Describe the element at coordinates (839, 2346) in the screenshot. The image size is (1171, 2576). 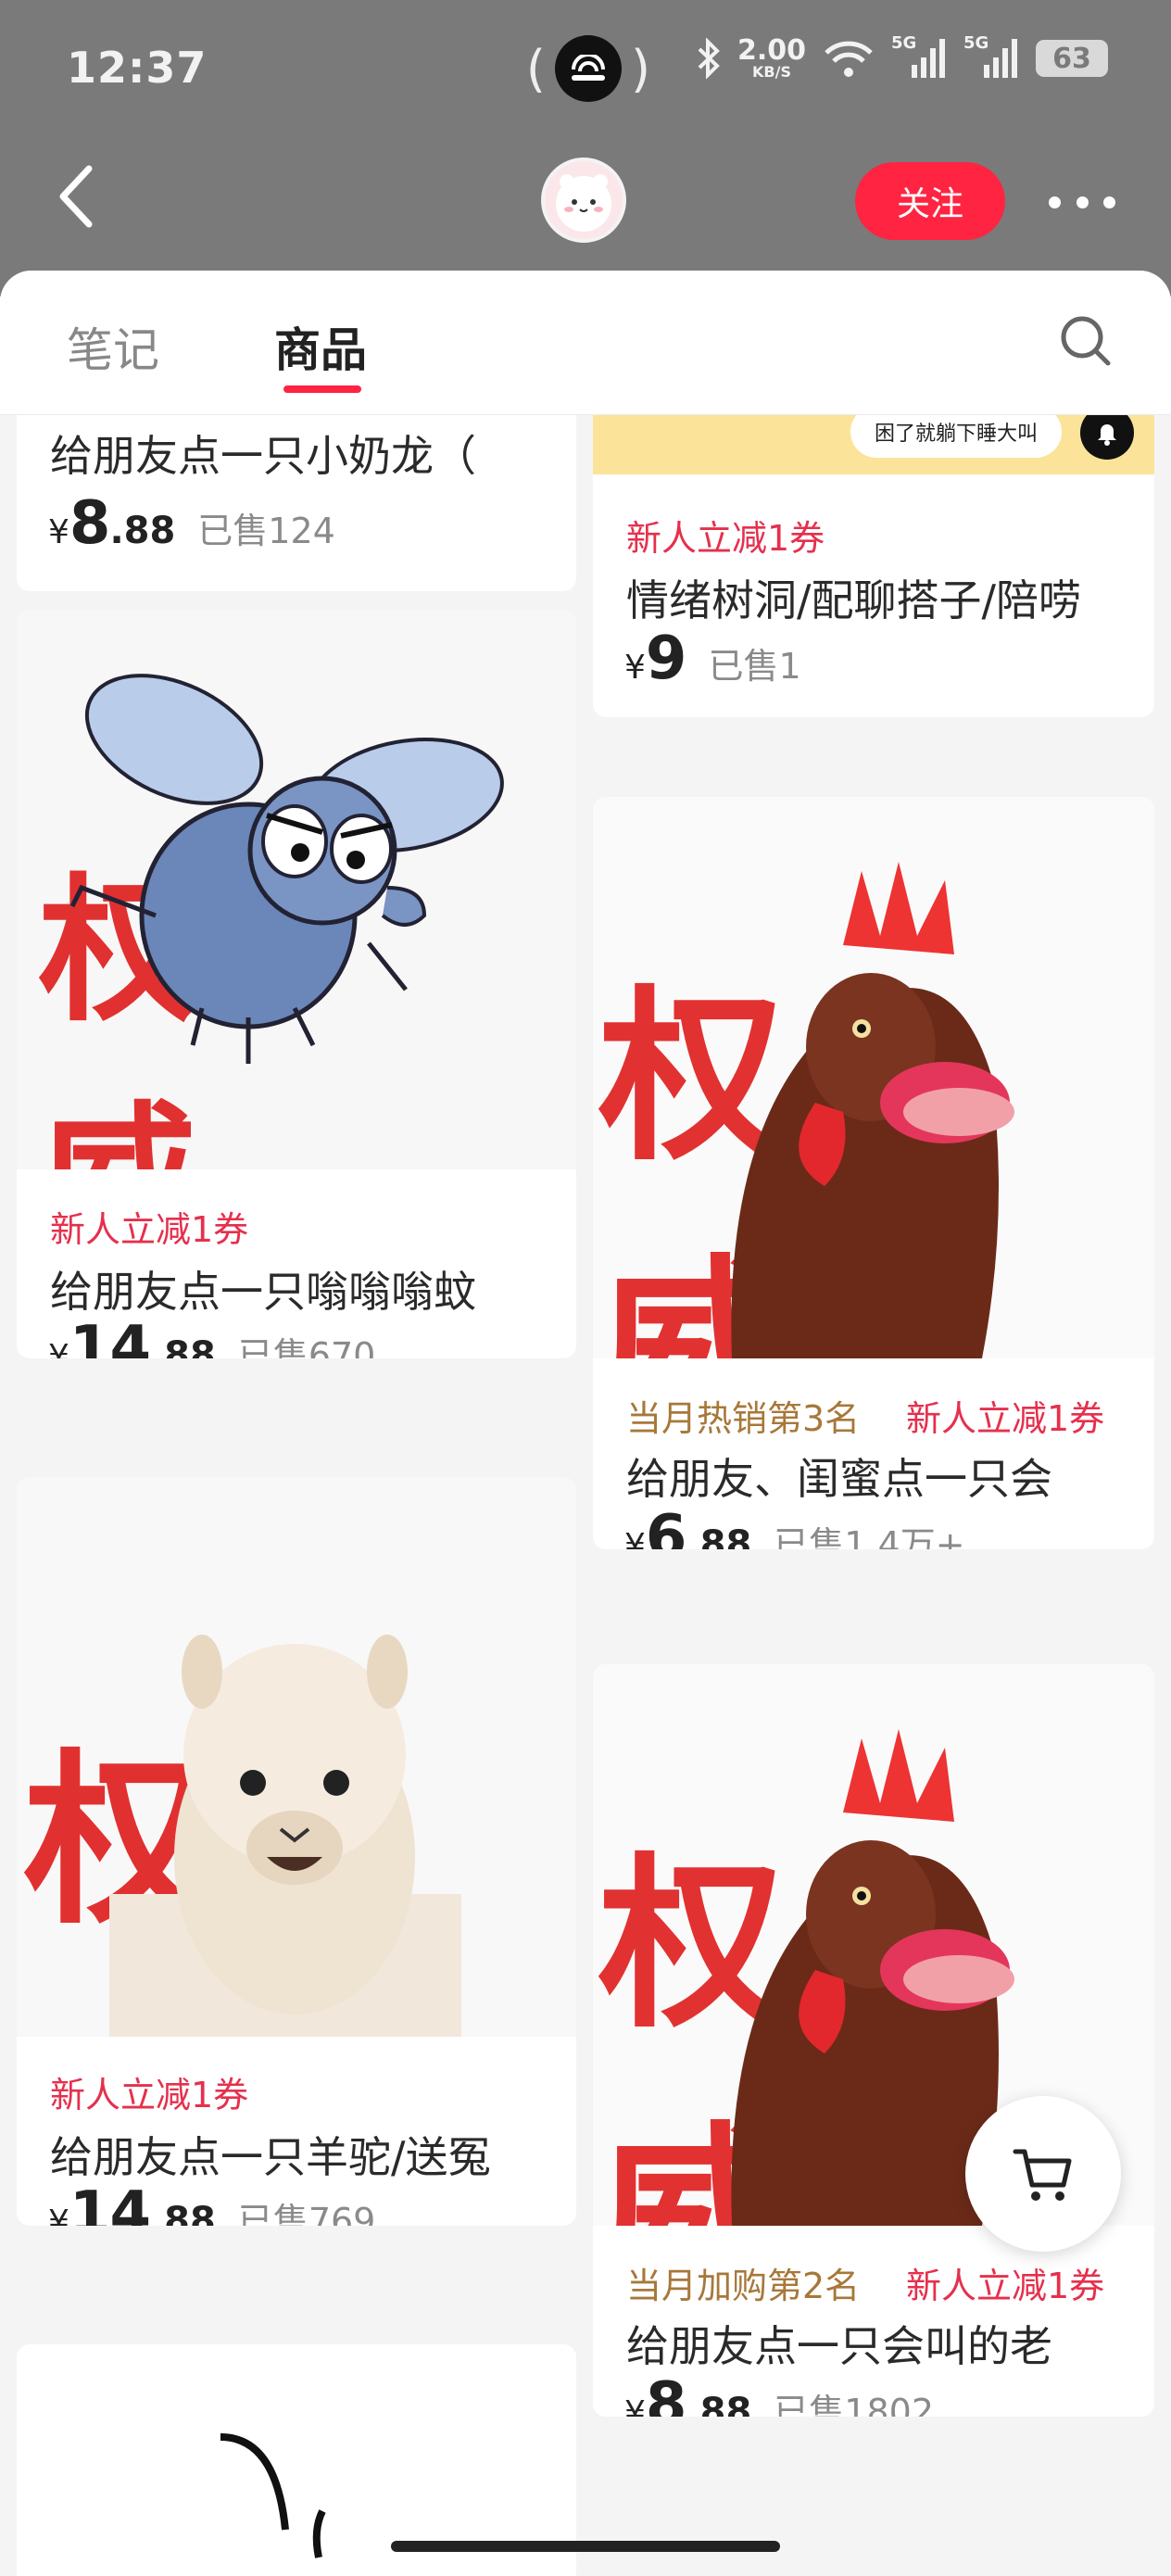
I see `product-title: 给朋友点一只会叫的老` at that location.